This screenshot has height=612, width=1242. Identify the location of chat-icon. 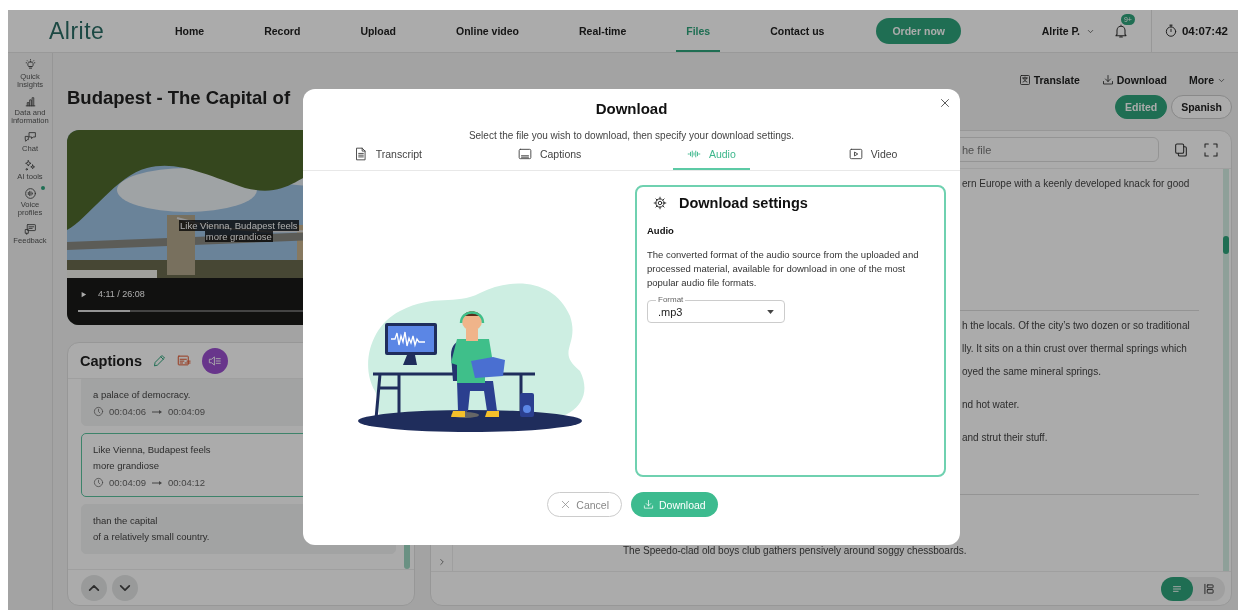
(30, 137).